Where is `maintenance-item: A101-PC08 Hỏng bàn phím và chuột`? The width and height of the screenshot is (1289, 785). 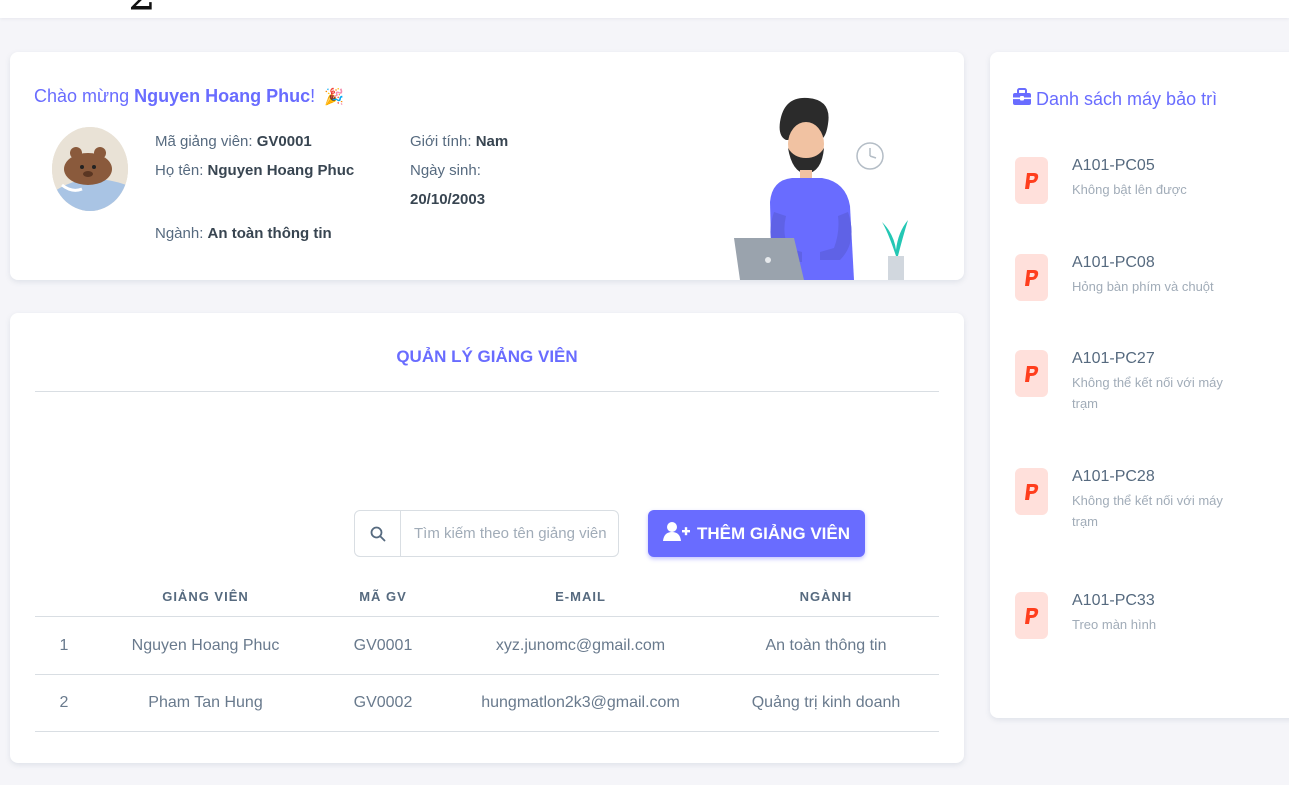 maintenance-item: A101-PC08 Hỏng bàn phím và chuột is located at coordinates (1150, 284).